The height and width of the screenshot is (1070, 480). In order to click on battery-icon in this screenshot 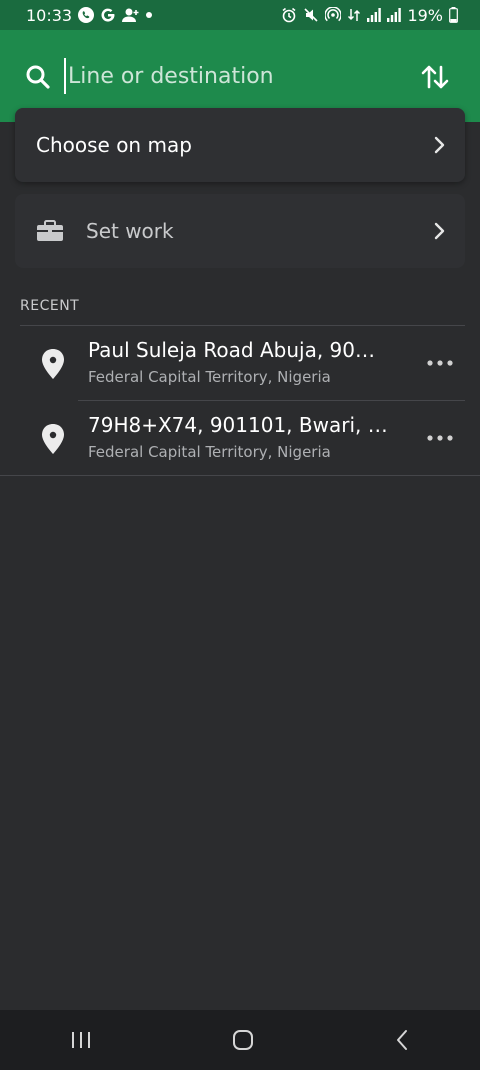, I will do `click(453, 15)`.